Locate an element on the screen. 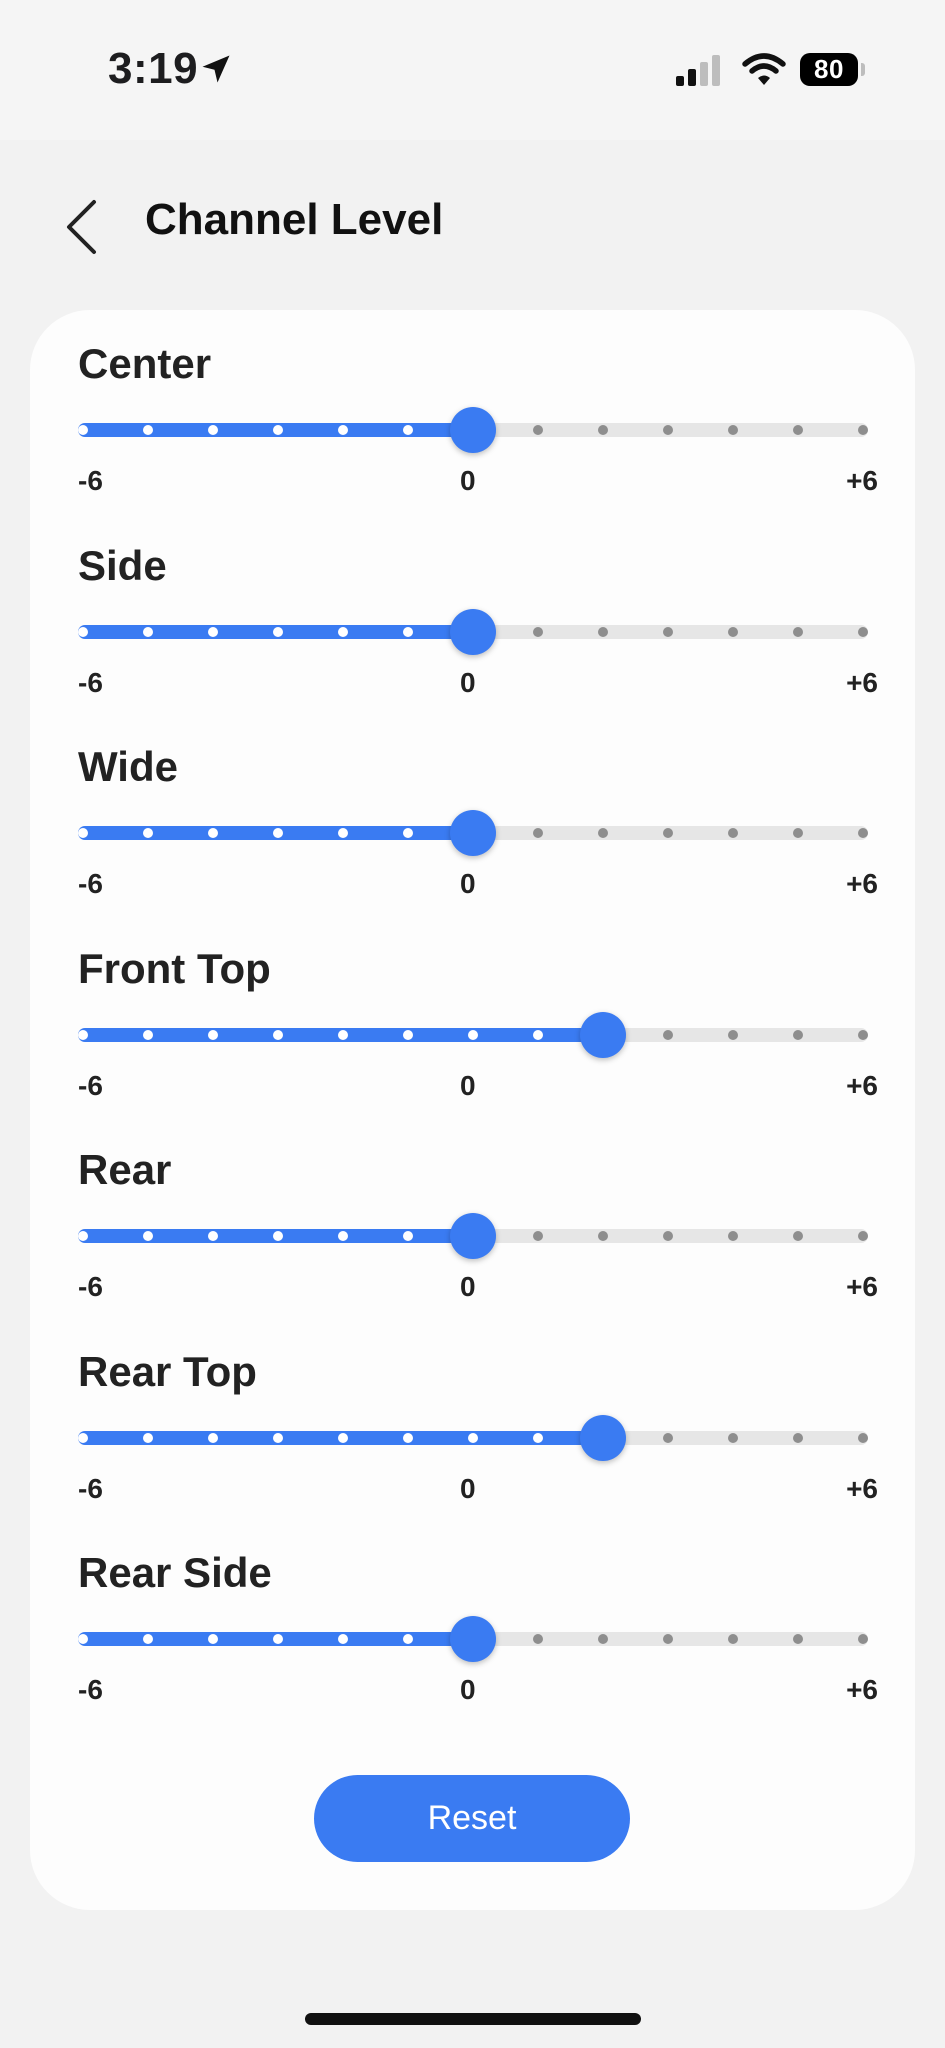  channel-row: Rear Top -6 0 +6 is located at coordinates (472, 1418).